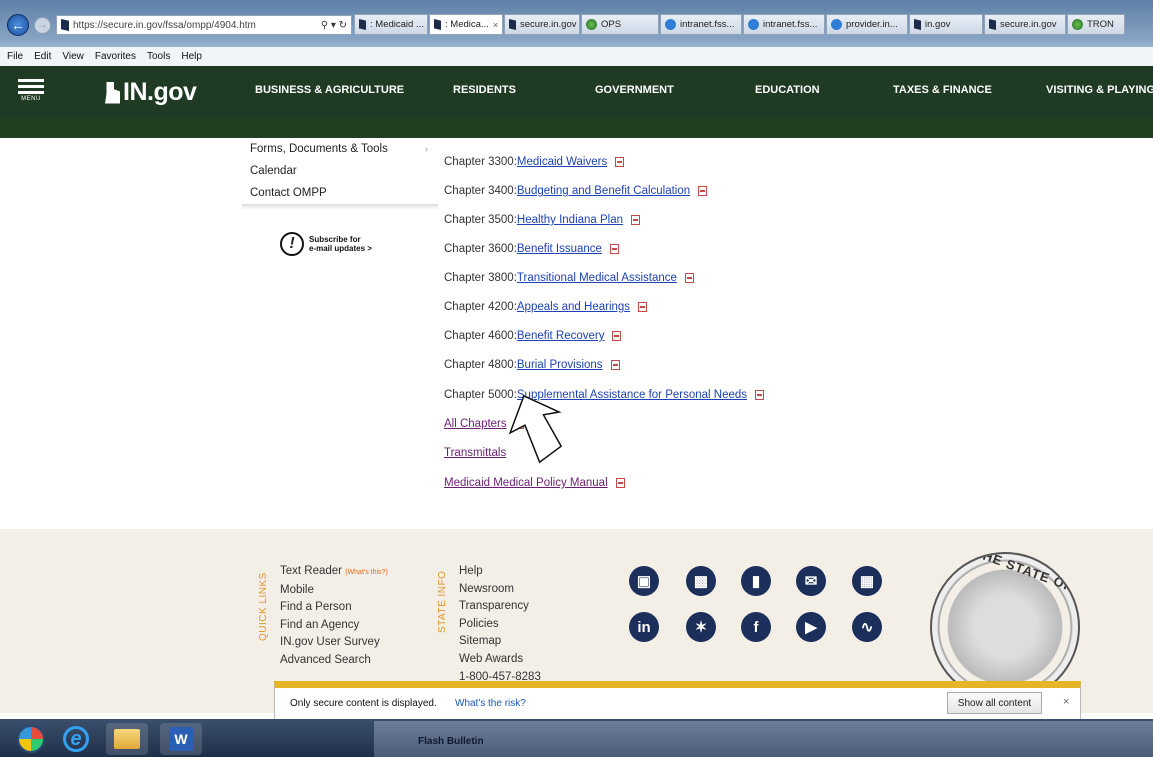 This screenshot has width=1153, height=757. What do you see at coordinates (763, 739) in the screenshot?
I see `taskbar-window-preview: Flash Bulletin` at bounding box center [763, 739].